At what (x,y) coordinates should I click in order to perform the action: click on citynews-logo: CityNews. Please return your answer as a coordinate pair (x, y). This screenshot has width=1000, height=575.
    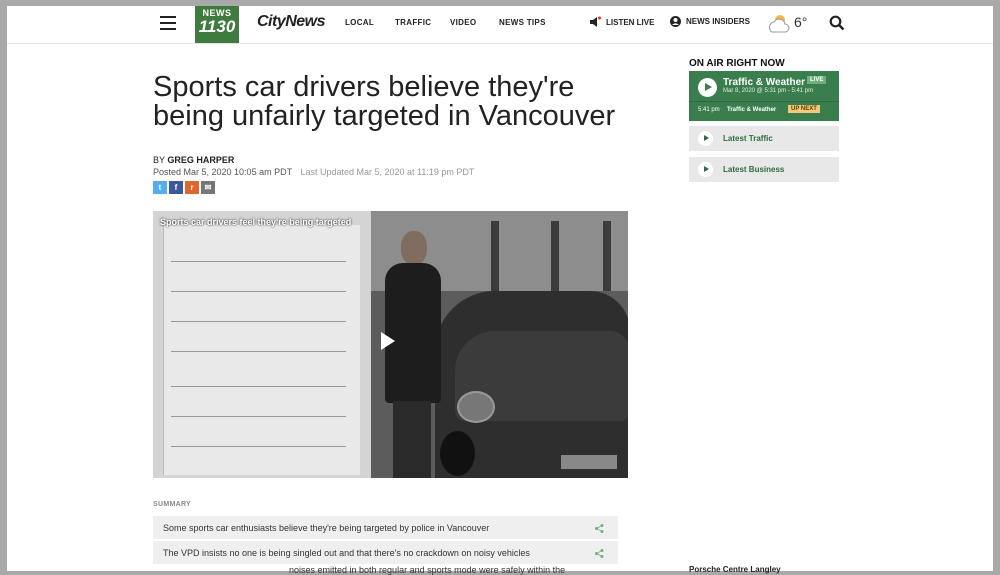
    Looking at the image, I should click on (291, 22).